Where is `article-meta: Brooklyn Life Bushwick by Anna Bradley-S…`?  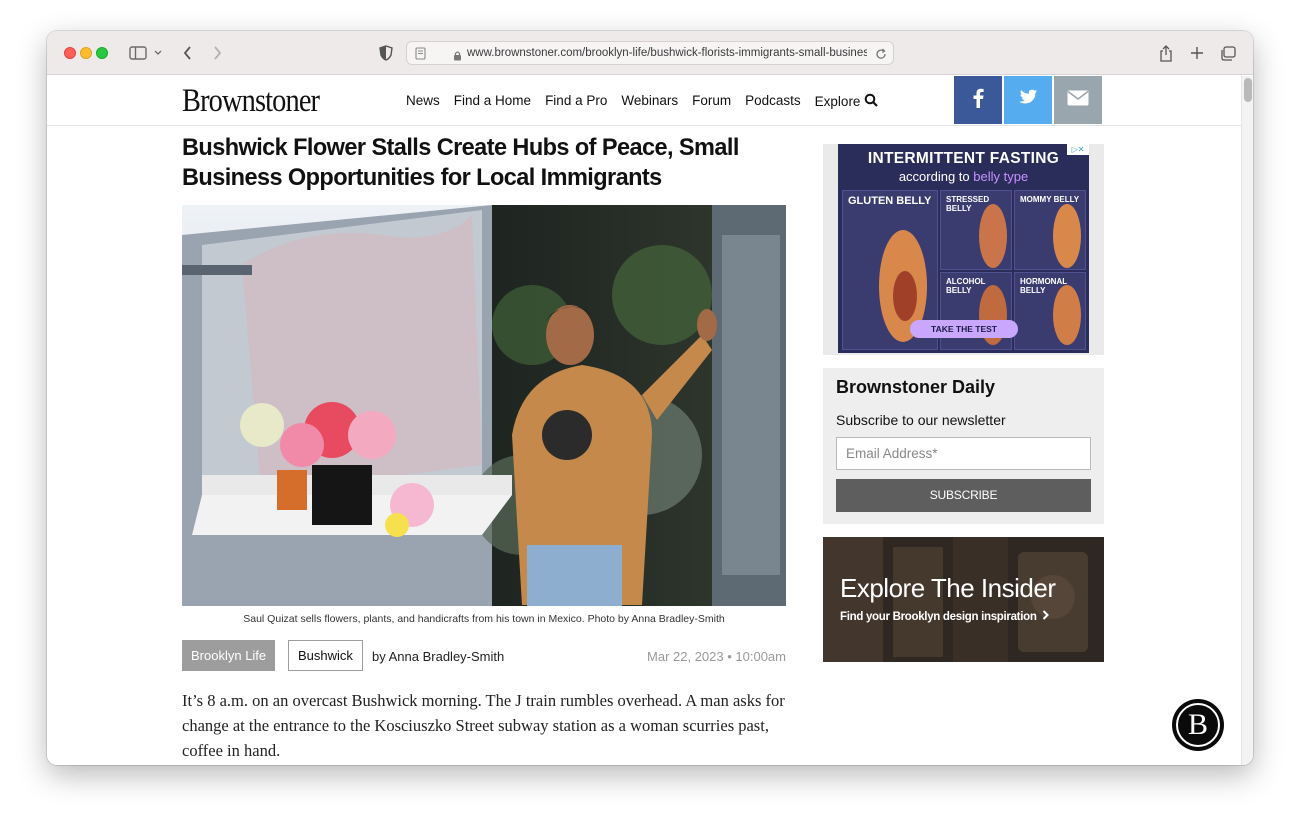
article-meta: Brooklyn Life Bushwick by Anna Bradley-S… is located at coordinates (484, 656).